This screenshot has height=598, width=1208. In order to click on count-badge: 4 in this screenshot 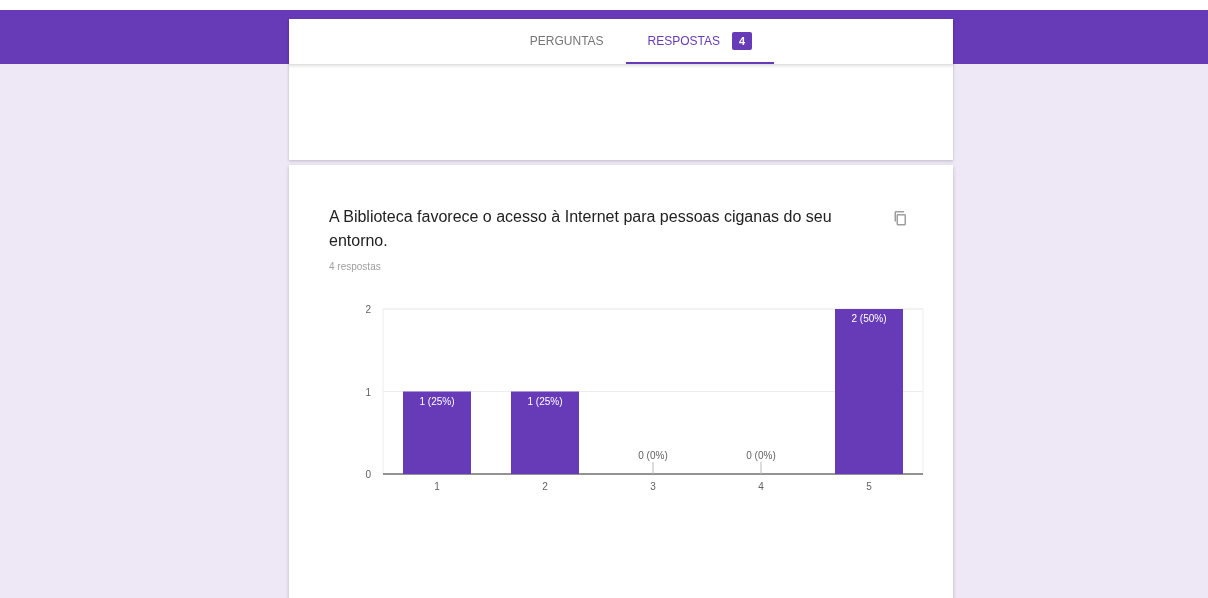, I will do `click(742, 40)`.